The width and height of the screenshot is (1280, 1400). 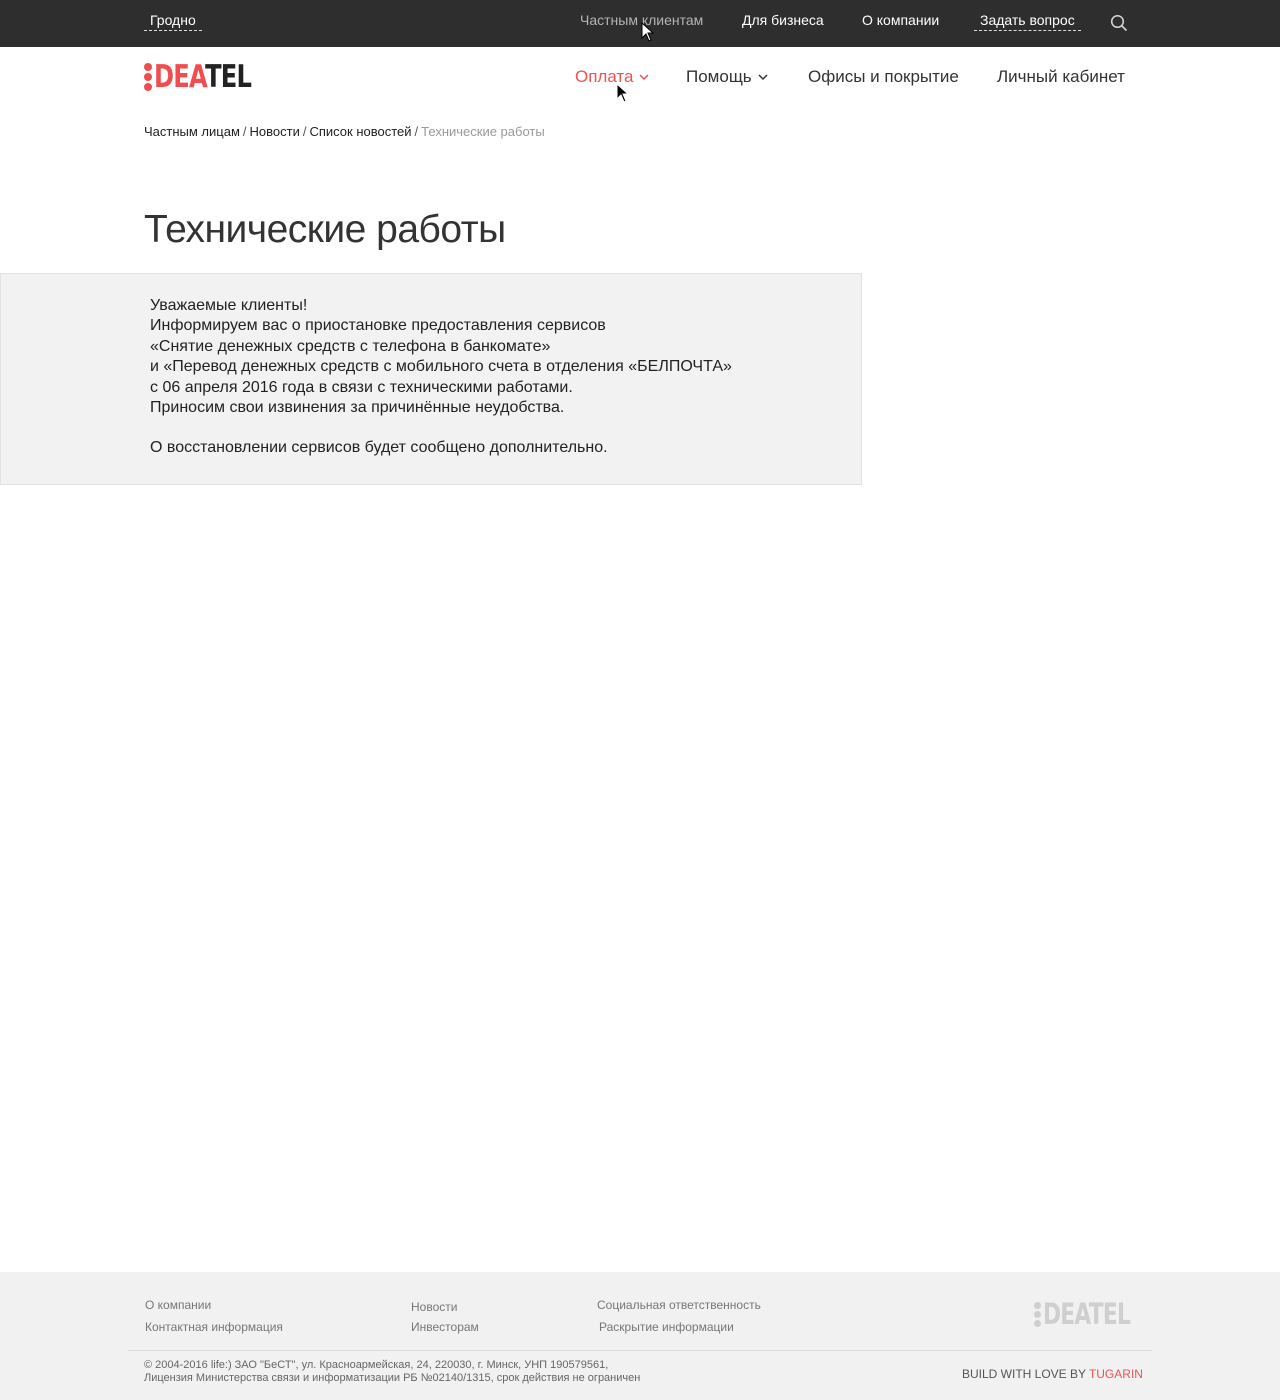 What do you see at coordinates (1024, 1374) in the screenshot?
I see `build-credit-prefix: BUILD WITH LOVE BY` at bounding box center [1024, 1374].